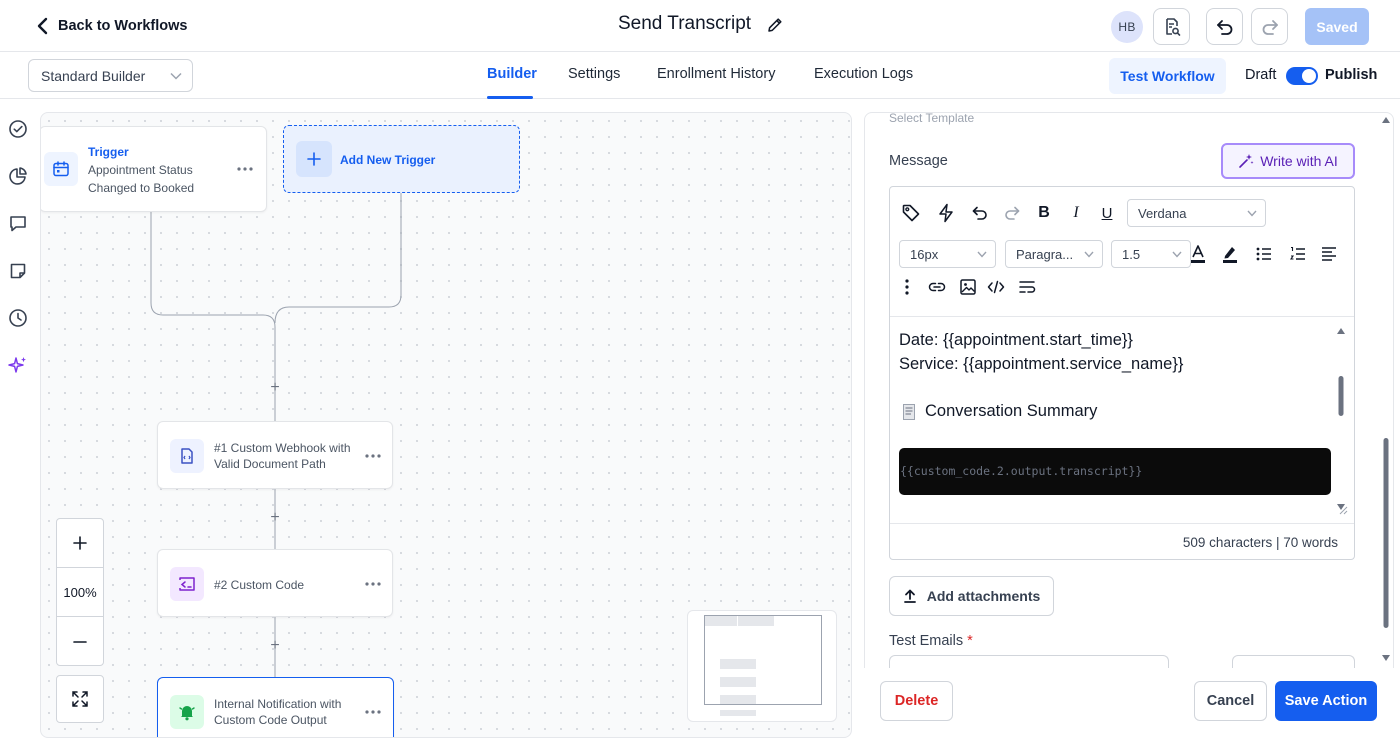  Describe the element at coordinates (1151, 254) in the screenshot. I see `line-height-select: 1.5` at that location.